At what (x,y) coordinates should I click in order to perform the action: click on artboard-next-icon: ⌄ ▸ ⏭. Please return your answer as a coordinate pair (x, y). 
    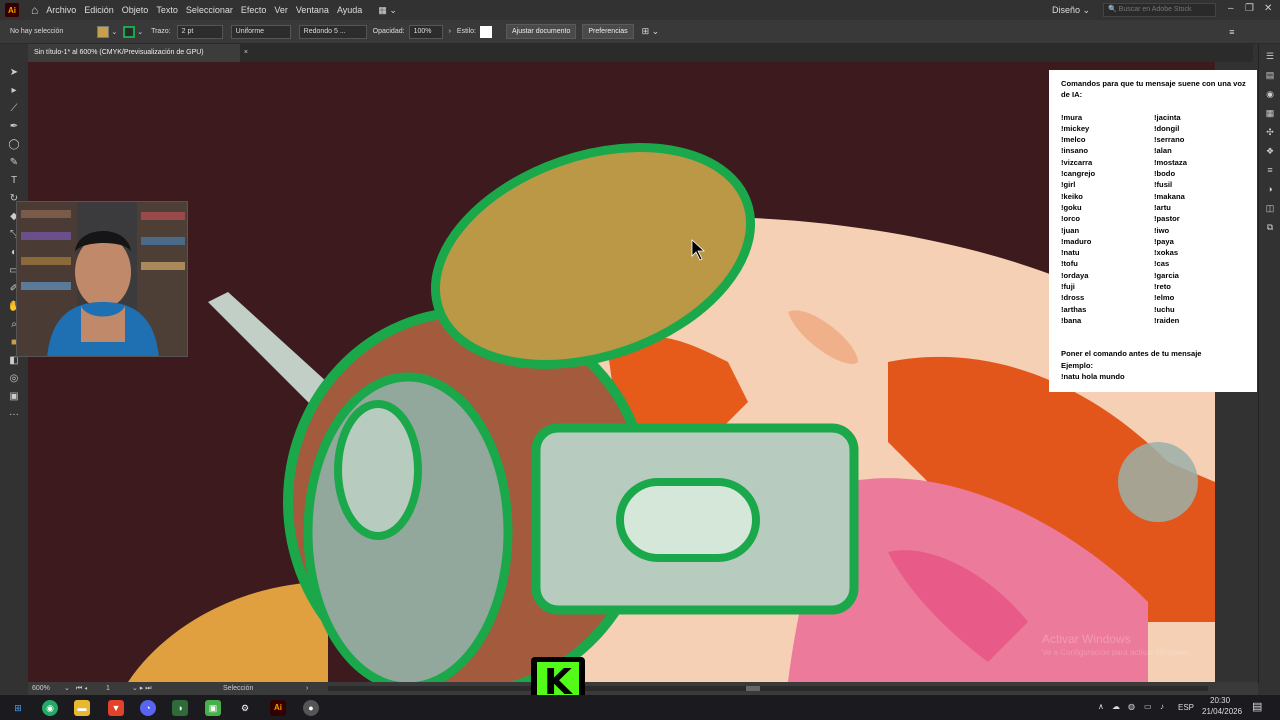
    Looking at the image, I should click on (142, 688).